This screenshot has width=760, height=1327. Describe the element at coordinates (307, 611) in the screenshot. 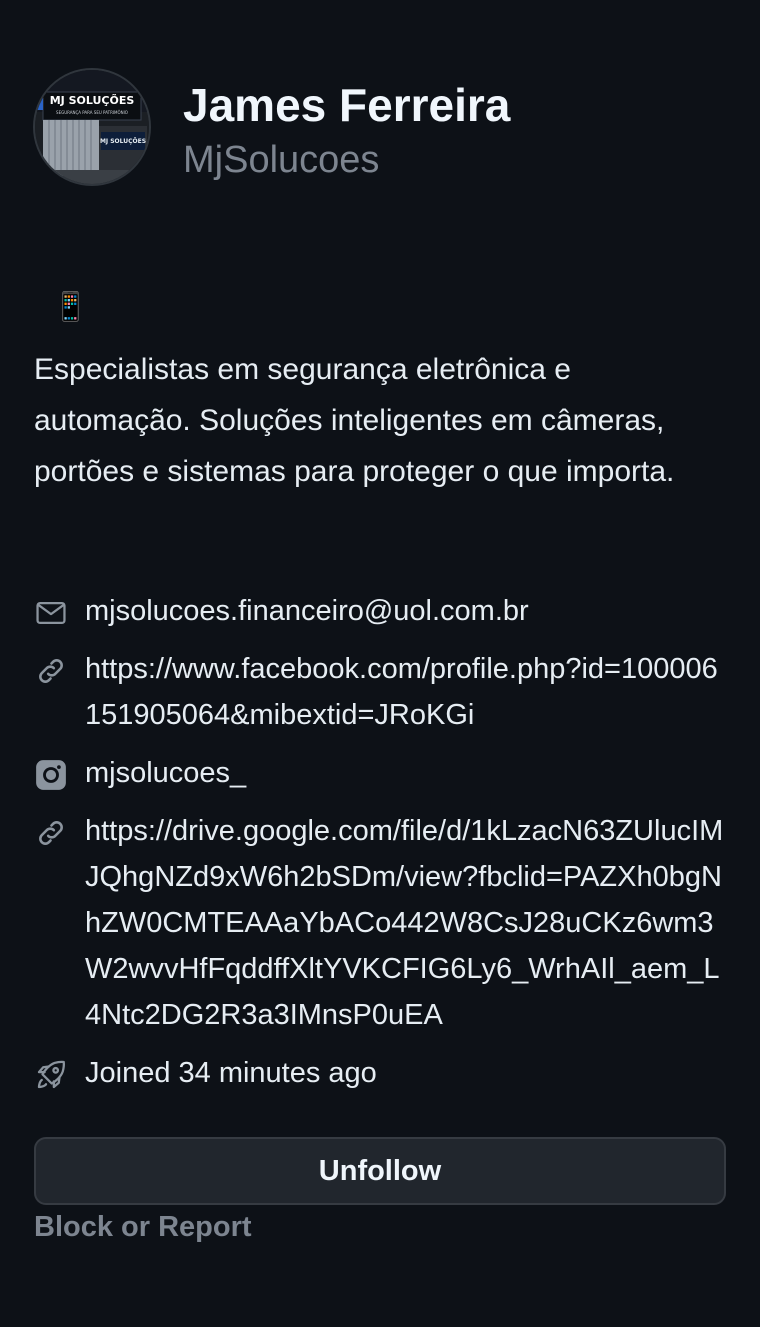

I see `email-text: mjsolucoes.financeiro@uol.com.br` at that location.